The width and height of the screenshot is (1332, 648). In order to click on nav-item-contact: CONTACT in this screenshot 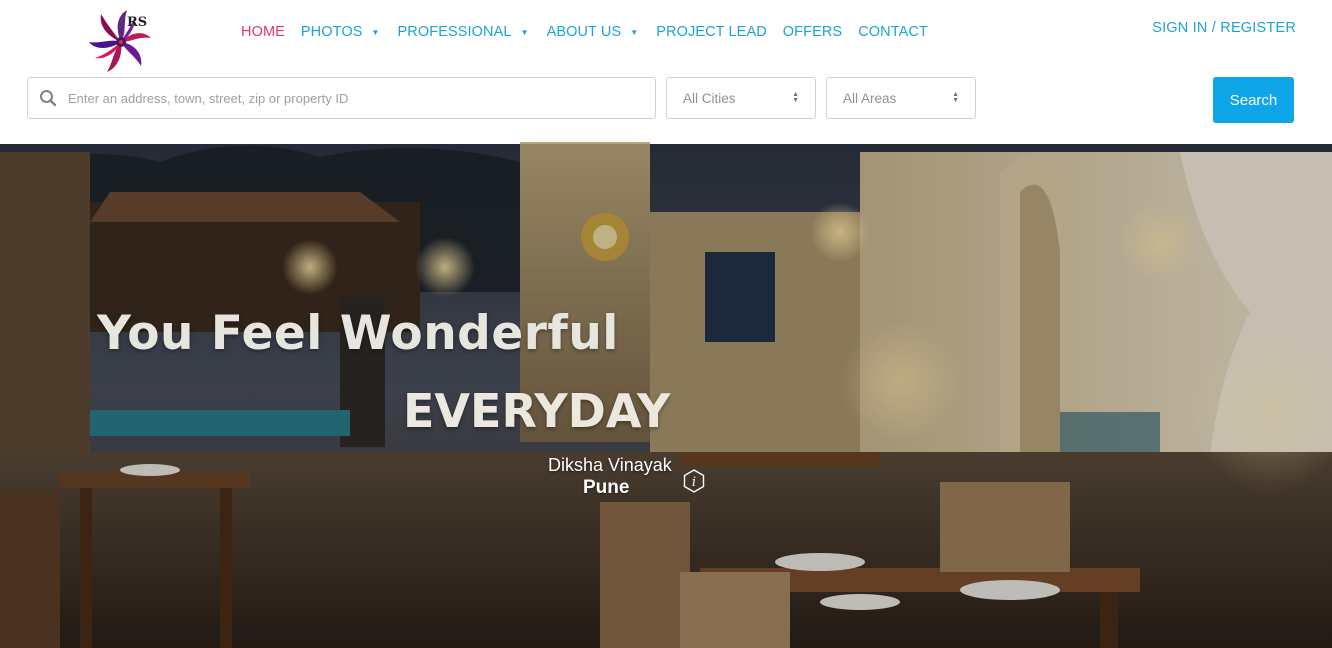, I will do `click(893, 32)`.